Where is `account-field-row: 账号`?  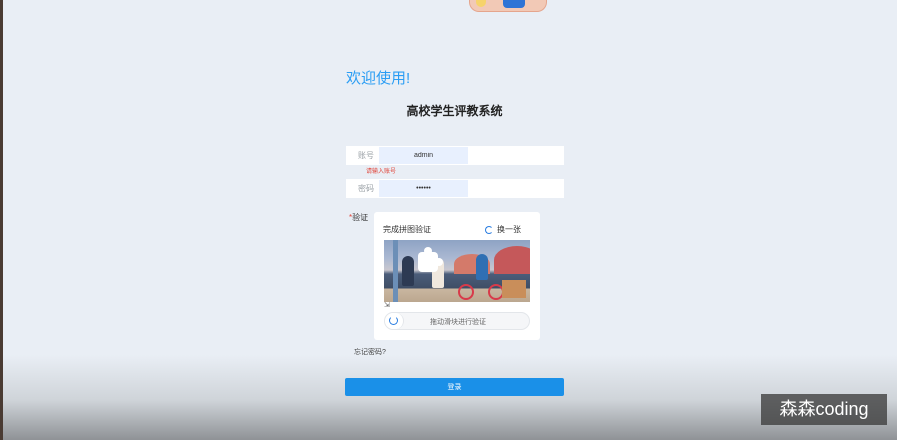
account-field-row: 账号 is located at coordinates (455, 155).